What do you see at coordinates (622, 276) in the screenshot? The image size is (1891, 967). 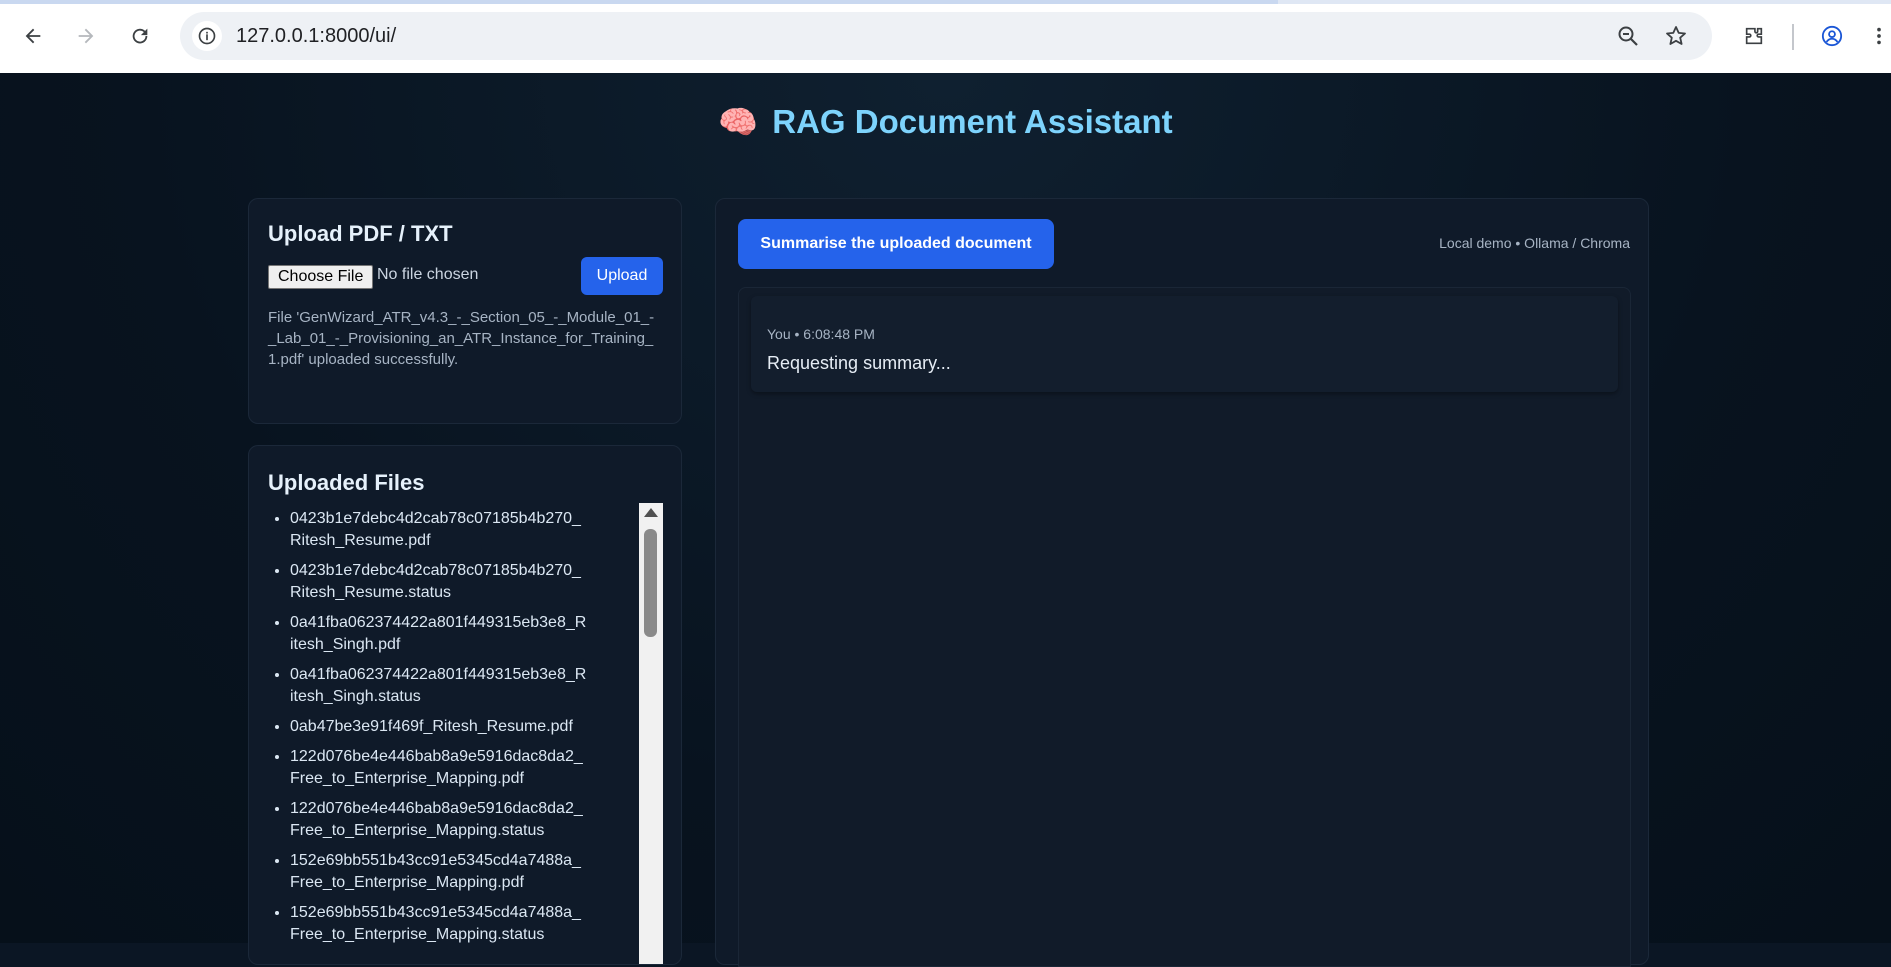 I see `upload-button: Upload` at bounding box center [622, 276].